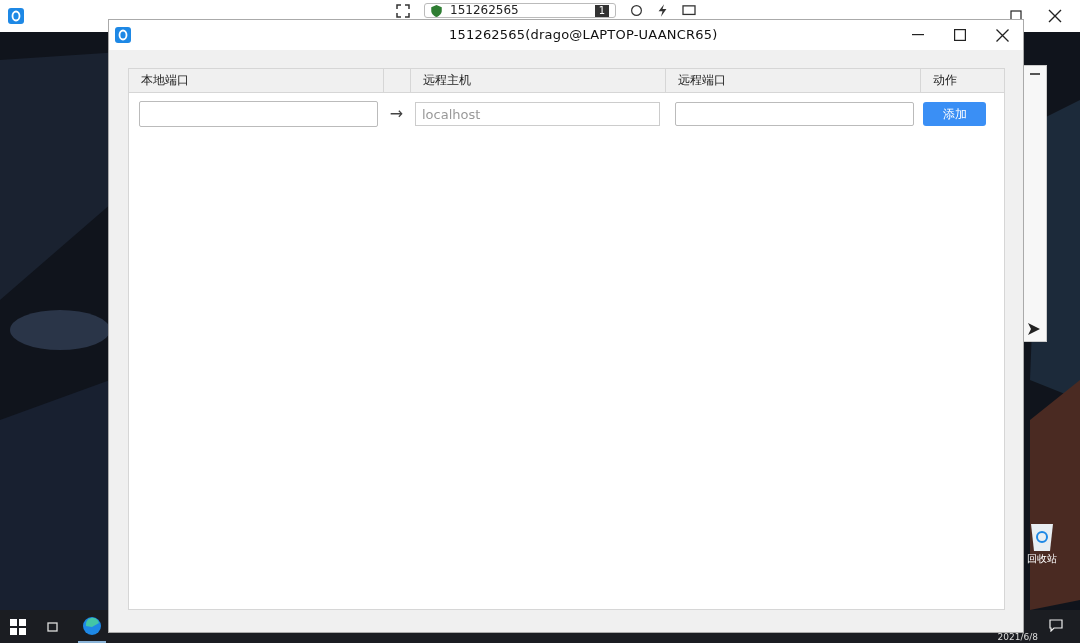  I want to click on browser-icon, so click(92, 625).